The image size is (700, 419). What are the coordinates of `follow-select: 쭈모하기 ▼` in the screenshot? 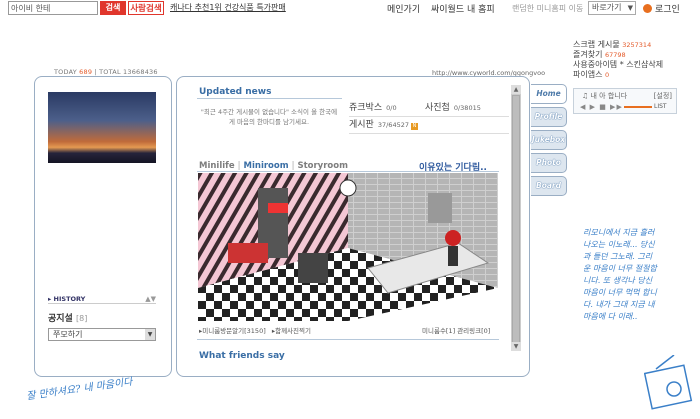 It's located at (102, 334).